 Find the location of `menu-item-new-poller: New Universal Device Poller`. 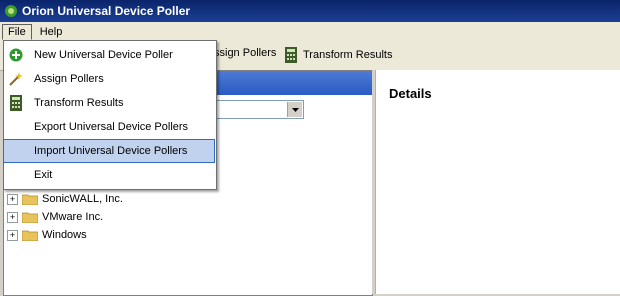

menu-item-new-poller: New Universal Device Poller is located at coordinates (109, 55).